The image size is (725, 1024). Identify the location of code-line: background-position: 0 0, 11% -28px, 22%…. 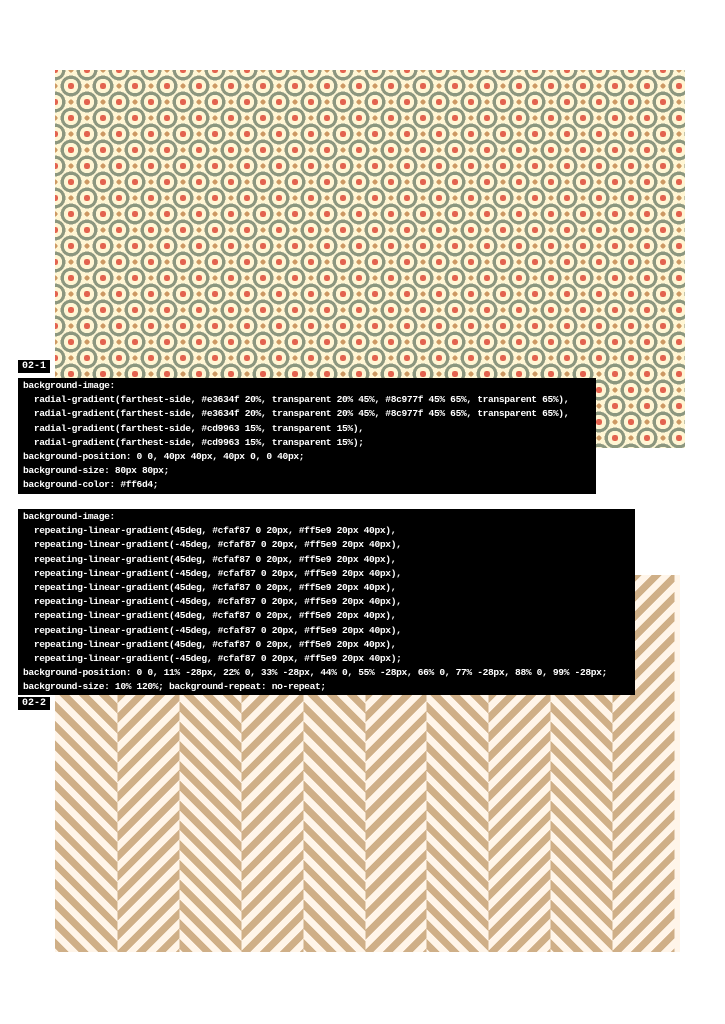
(315, 673).